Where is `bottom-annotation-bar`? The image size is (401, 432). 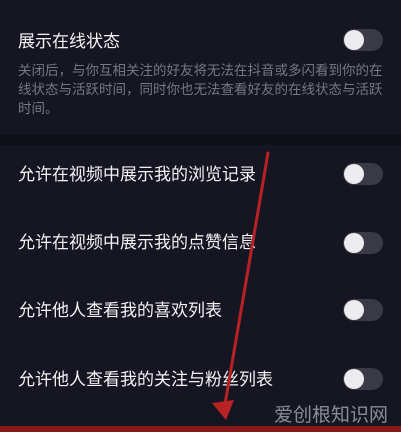
bottom-annotation-bar is located at coordinates (200, 429).